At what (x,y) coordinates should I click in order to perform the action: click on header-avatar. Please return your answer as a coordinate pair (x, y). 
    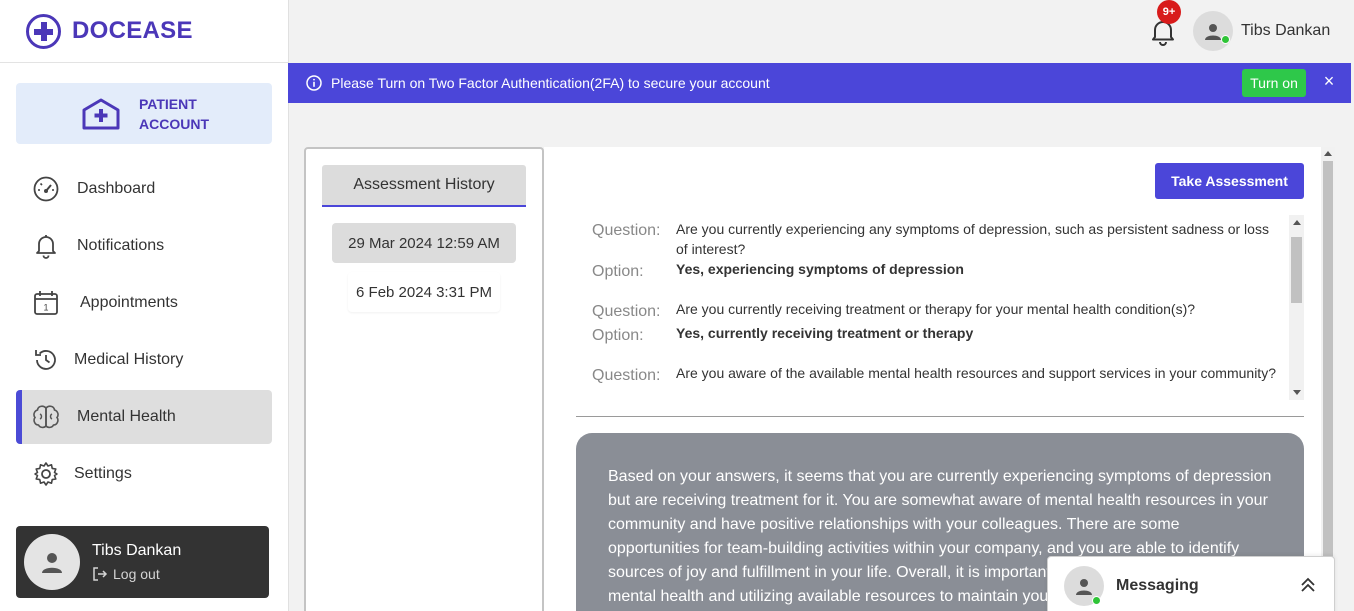
    Looking at the image, I should click on (1213, 31).